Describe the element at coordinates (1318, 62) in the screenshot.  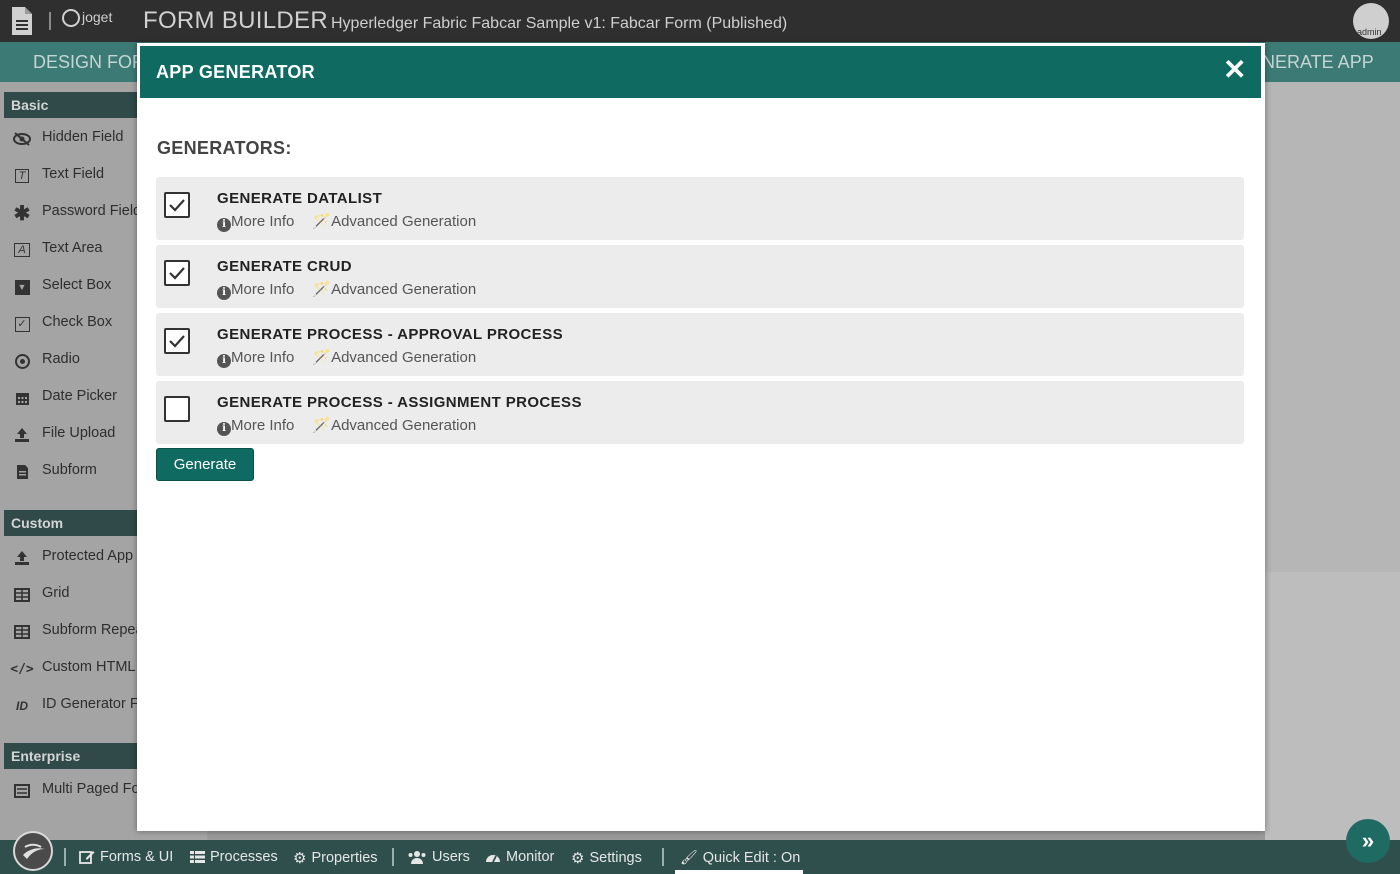
I see `tab-generate-app: NERATE APP` at that location.